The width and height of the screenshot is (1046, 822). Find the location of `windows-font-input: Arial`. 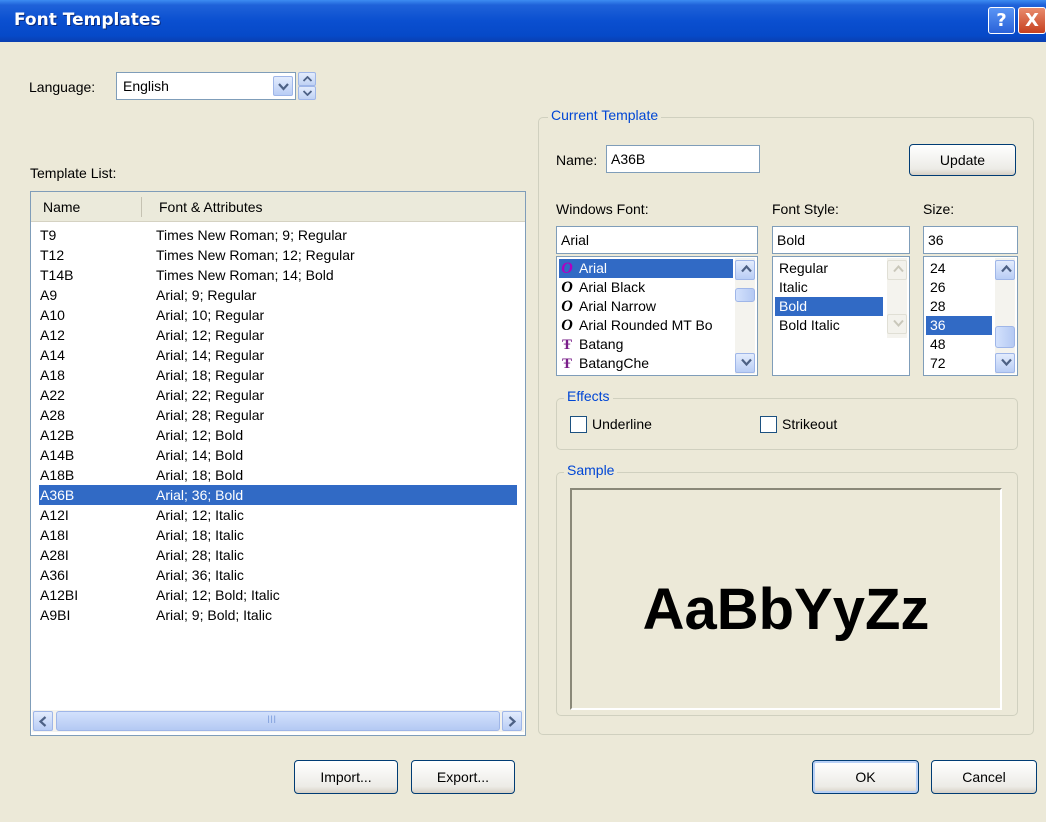

windows-font-input: Arial is located at coordinates (657, 240).